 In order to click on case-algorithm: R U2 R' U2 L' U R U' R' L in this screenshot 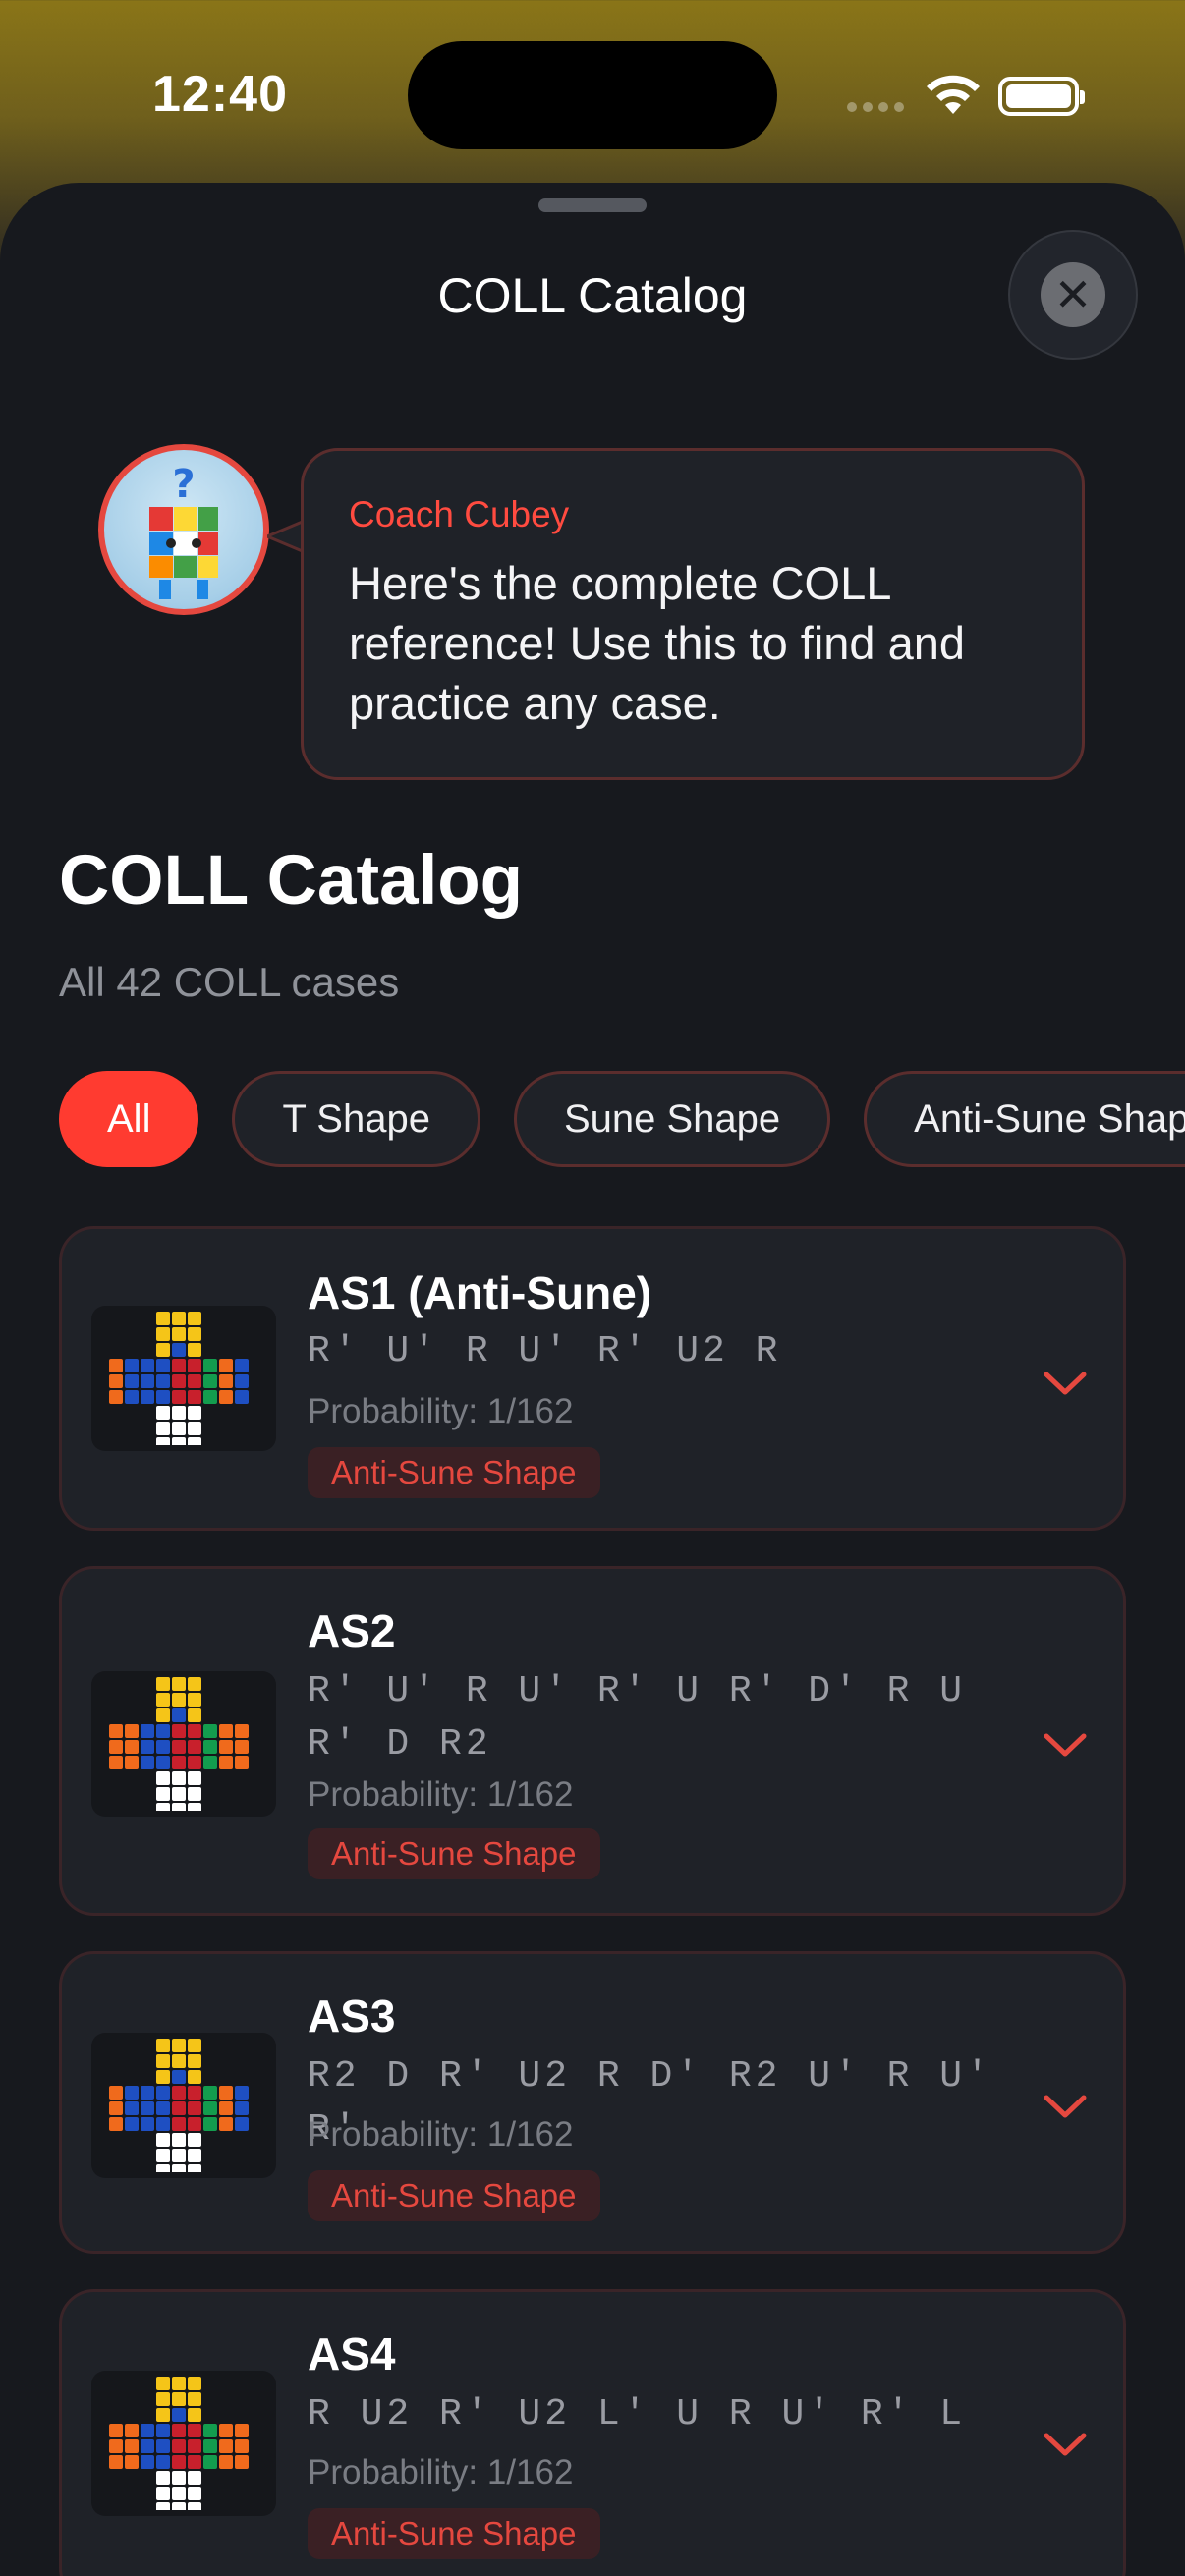, I will do `click(637, 2414)`.